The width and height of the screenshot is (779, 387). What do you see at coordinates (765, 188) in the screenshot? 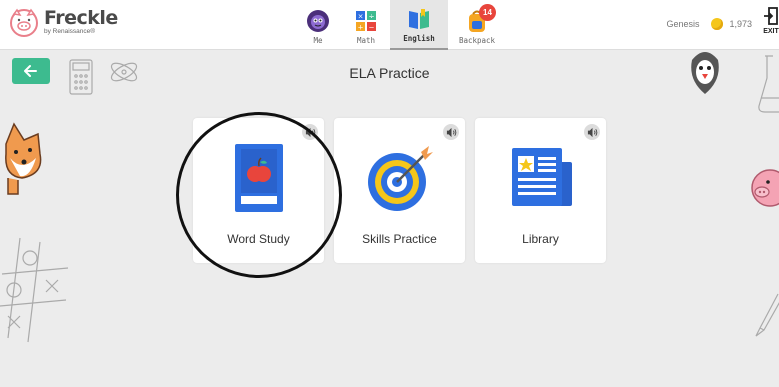
I see `pig-mascot-icon` at bounding box center [765, 188].